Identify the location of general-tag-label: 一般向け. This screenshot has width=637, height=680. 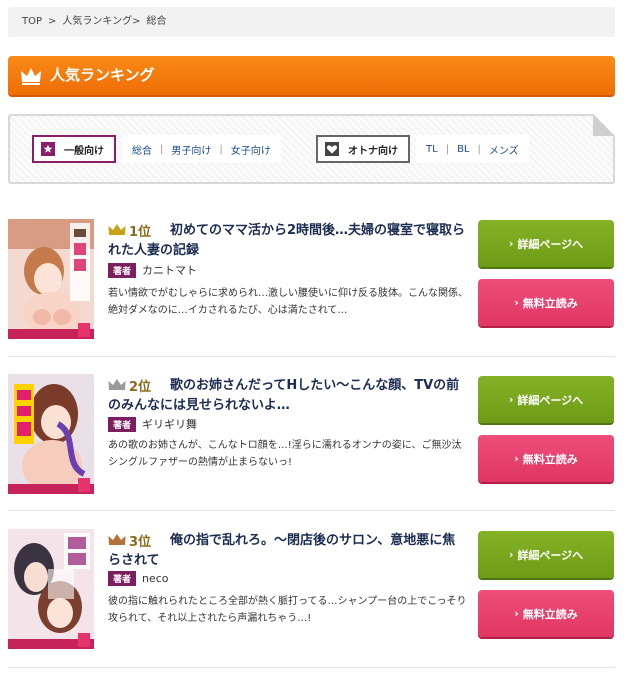
(84, 151).